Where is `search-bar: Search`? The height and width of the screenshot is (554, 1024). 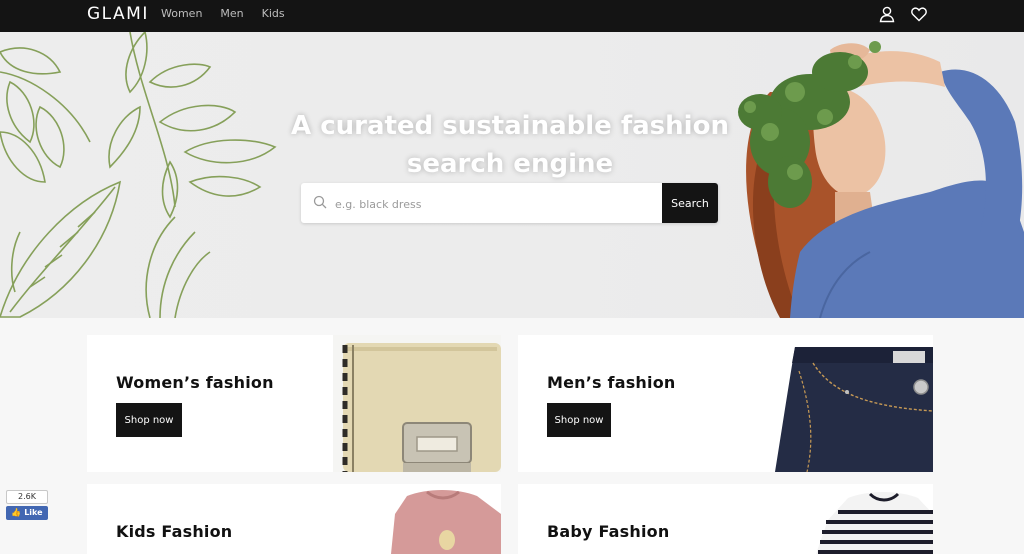
search-bar: Search is located at coordinates (509, 203).